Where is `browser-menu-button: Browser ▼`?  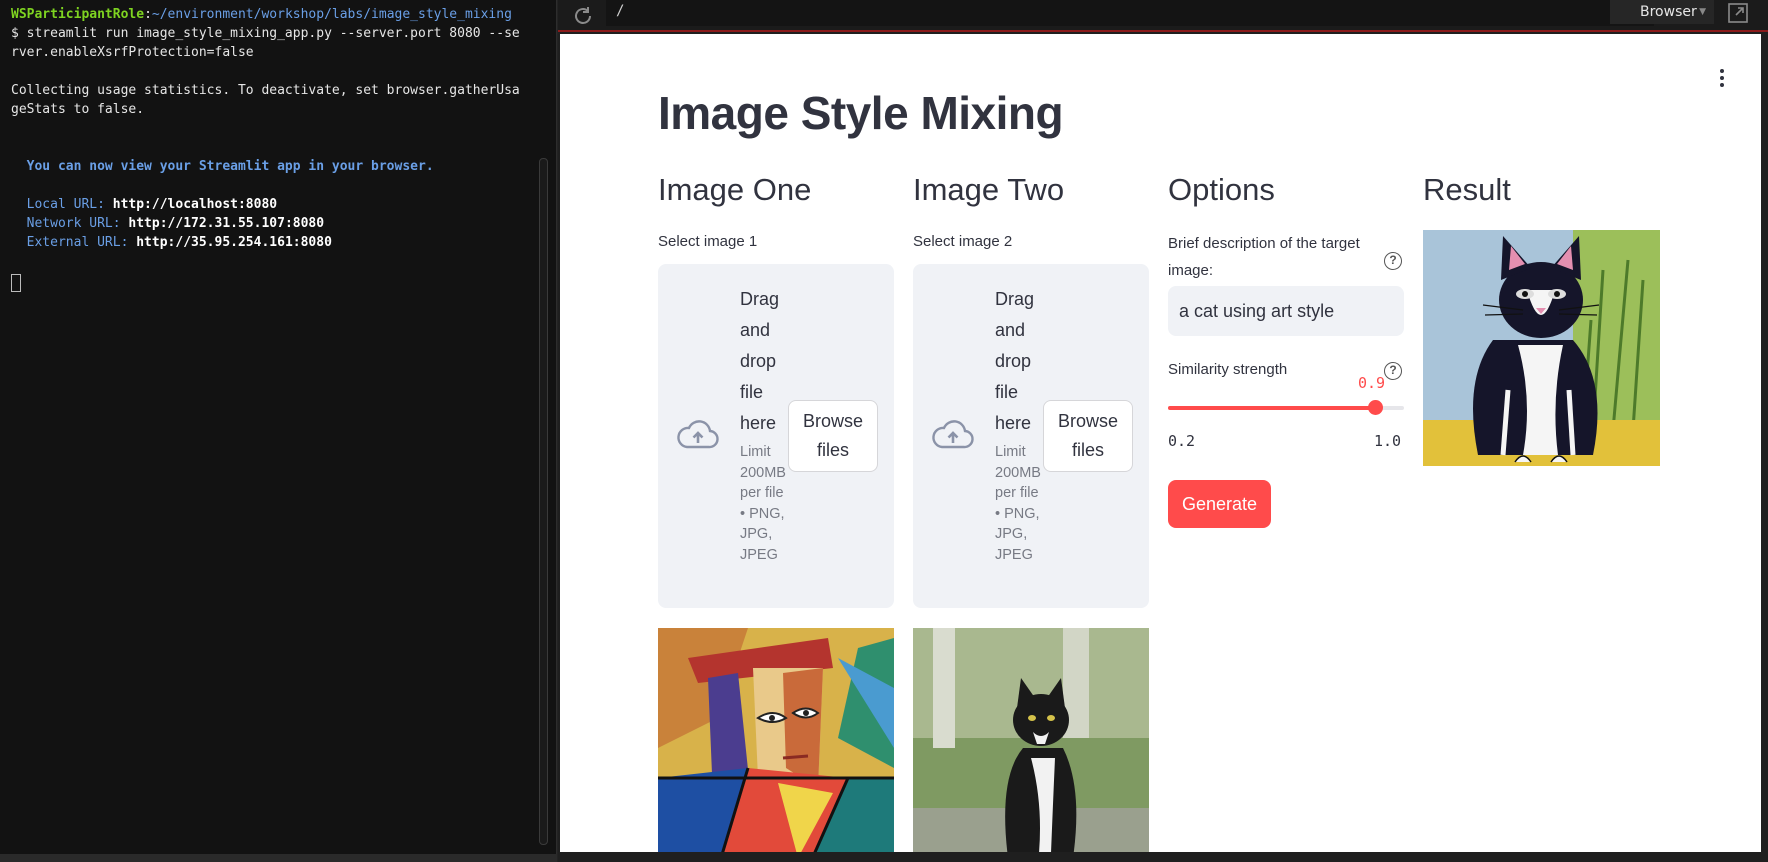 browser-menu-button: Browser ▼ is located at coordinates (1662, 12).